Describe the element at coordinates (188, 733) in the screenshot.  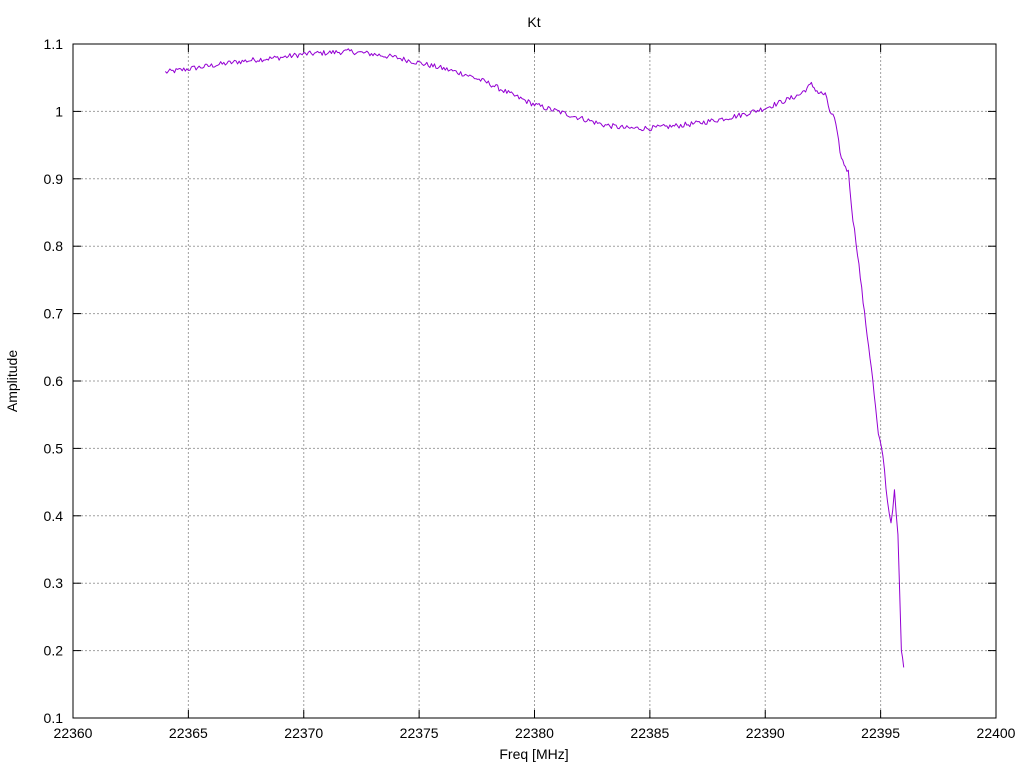
I see `x-tick-label: 22365` at that location.